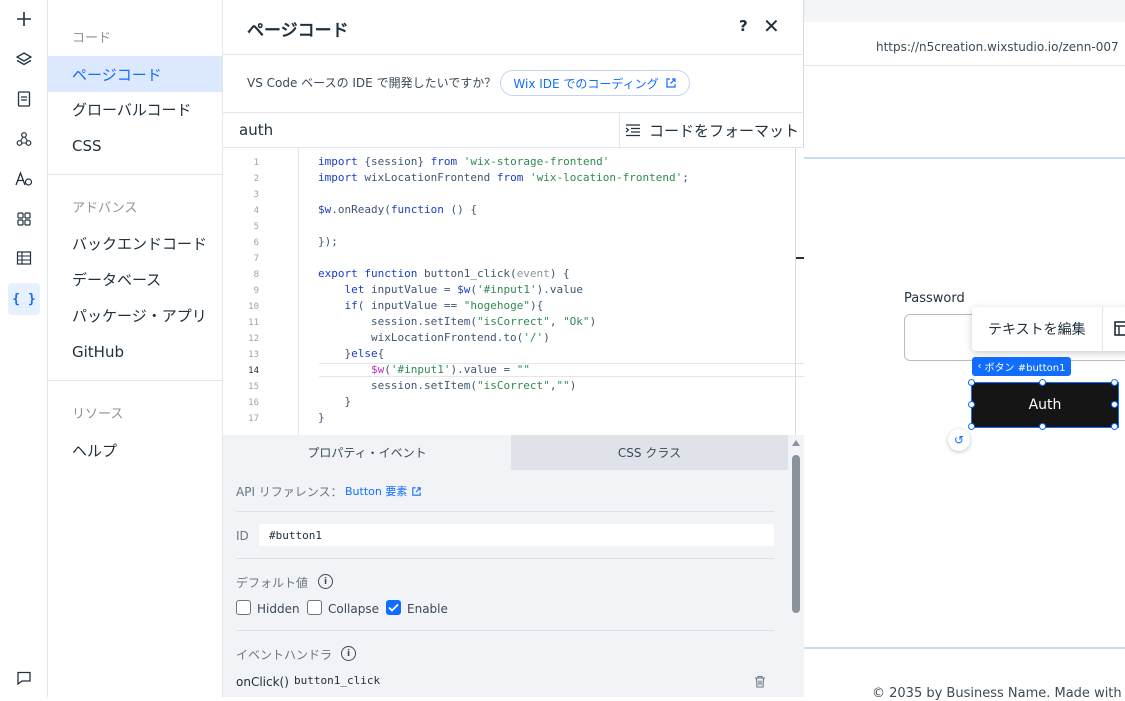 The image size is (1125, 701). I want to click on format-code-button: コードをフォーマット, so click(711, 130).